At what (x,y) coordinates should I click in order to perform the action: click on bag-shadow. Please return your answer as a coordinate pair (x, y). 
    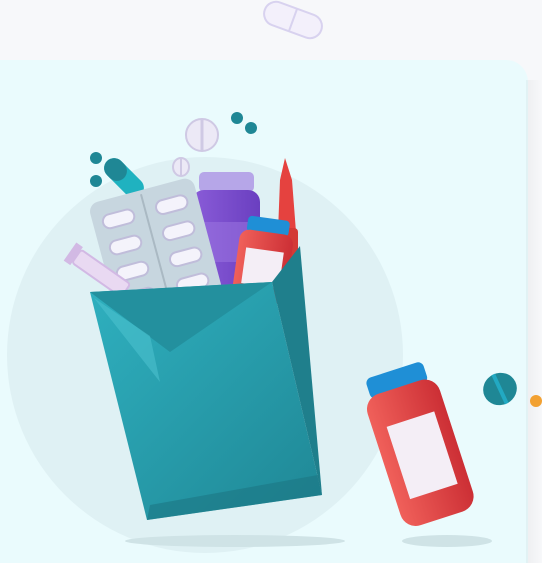
    Looking at the image, I should click on (235, 541).